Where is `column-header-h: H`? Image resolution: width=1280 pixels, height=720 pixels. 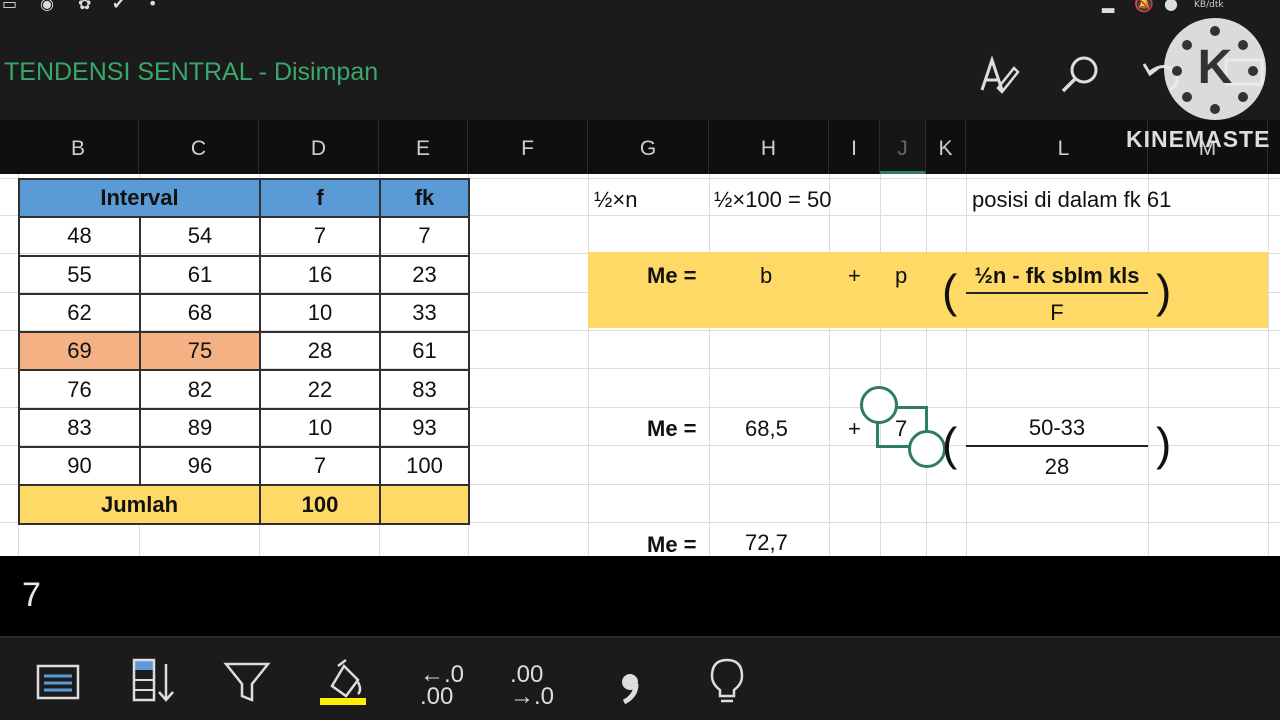
column-header-h: H is located at coordinates (769, 147).